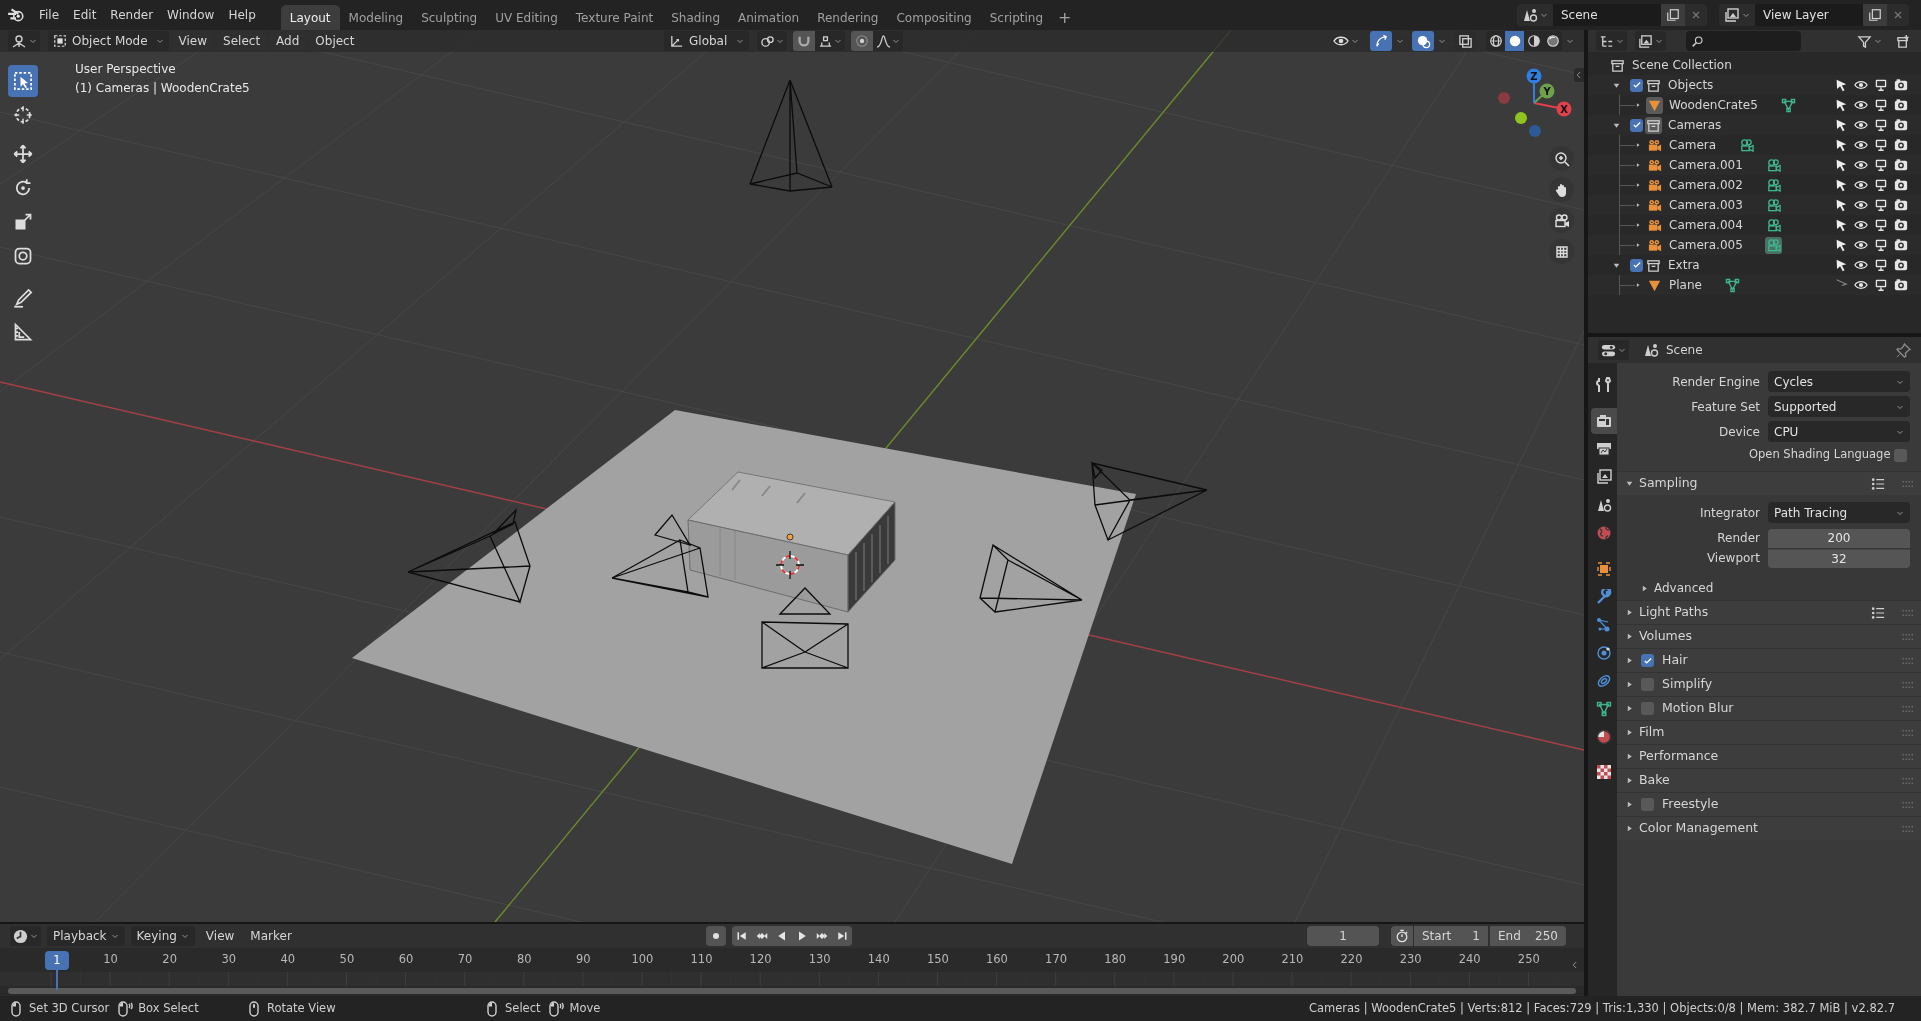  Describe the element at coordinates (1706, 245) in the screenshot. I see `tree-item-label: Camera.005` at that location.